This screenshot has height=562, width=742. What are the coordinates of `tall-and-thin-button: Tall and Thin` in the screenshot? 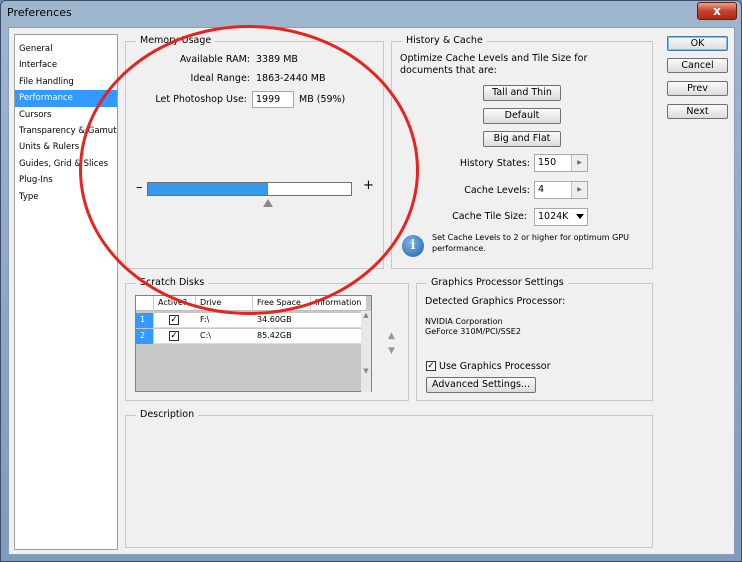 It's located at (522, 93).